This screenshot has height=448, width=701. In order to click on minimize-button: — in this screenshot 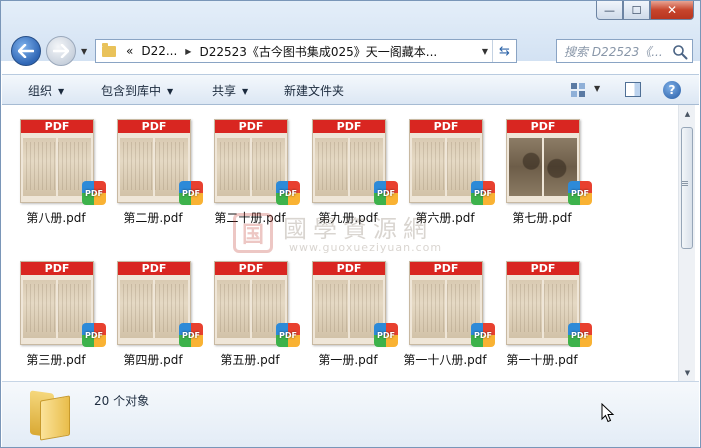, I will do `click(609, 10)`.